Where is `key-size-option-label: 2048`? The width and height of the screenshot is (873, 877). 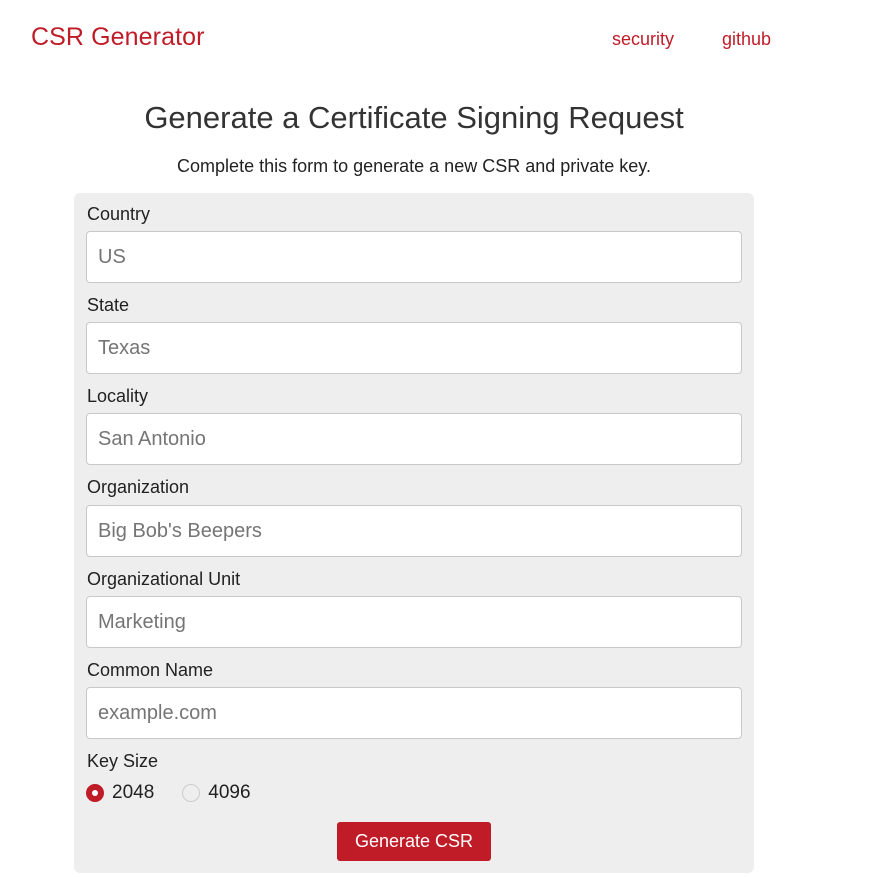
key-size-option-label: 2048 is located at coordinates (133, 792).